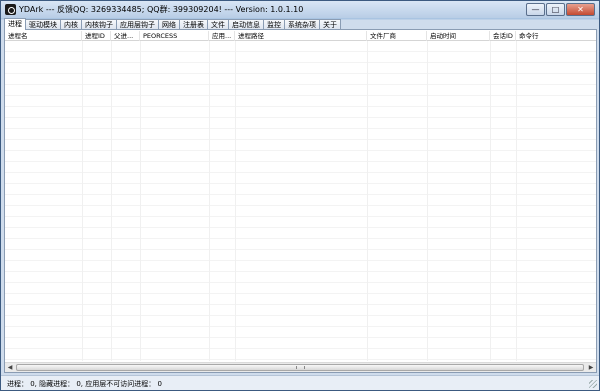 This screenshot has height=391, width=600. Describe the element at coordinates (10, 9) in the screenshot. I see `app-logo-icon` at that location.